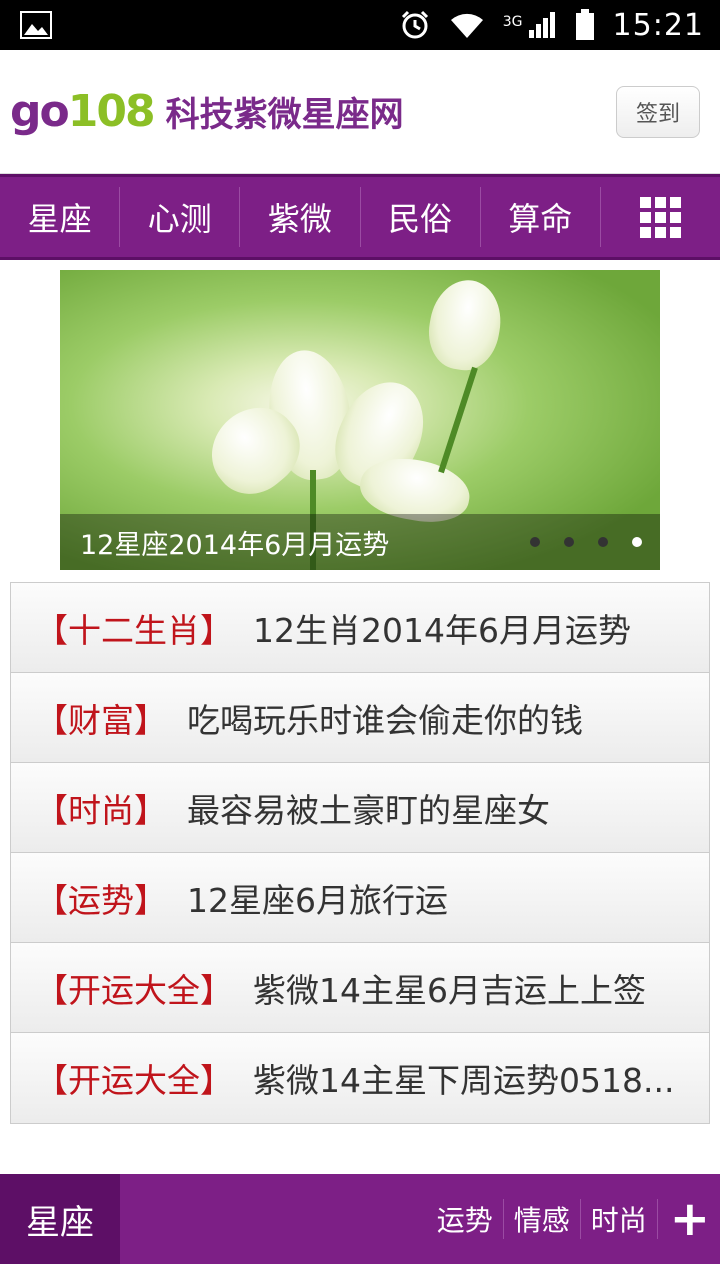  I want to click on main-nav: 星座 心测 紫微 民俗 算命, so click(360, 217).